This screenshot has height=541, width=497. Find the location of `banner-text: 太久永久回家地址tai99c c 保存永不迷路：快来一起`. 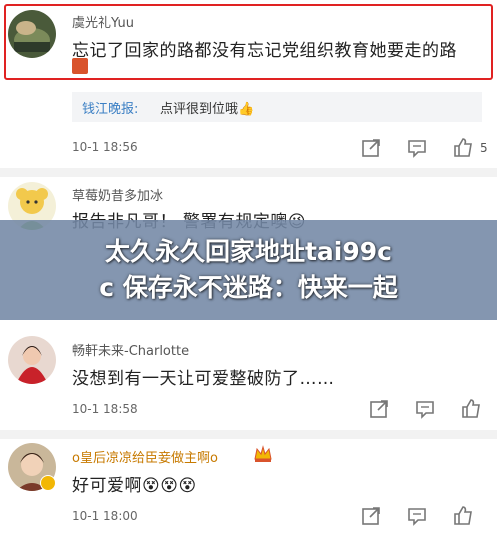

banner-text: 太久永久回家地址tai99c c 保存永不迷路：快来一起 is located at coordinates (248, 270).